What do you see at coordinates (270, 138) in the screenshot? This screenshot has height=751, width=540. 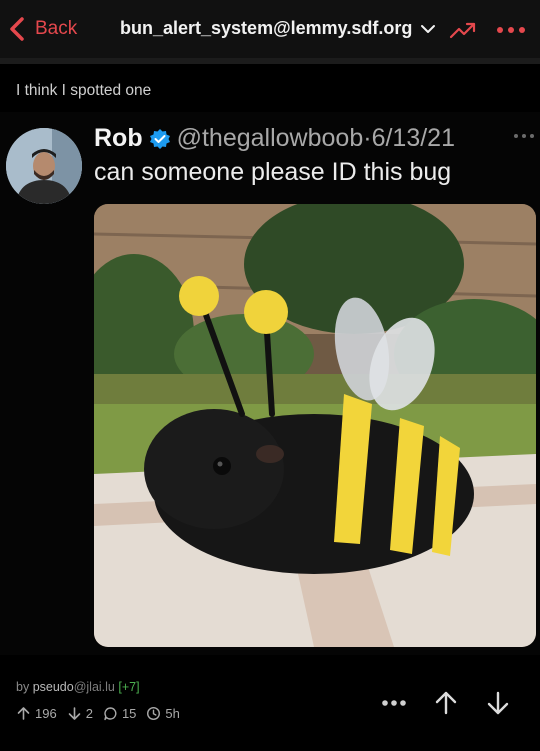 I see `tweet-handle: @thegallowboob` at bounding box center [270, 138].